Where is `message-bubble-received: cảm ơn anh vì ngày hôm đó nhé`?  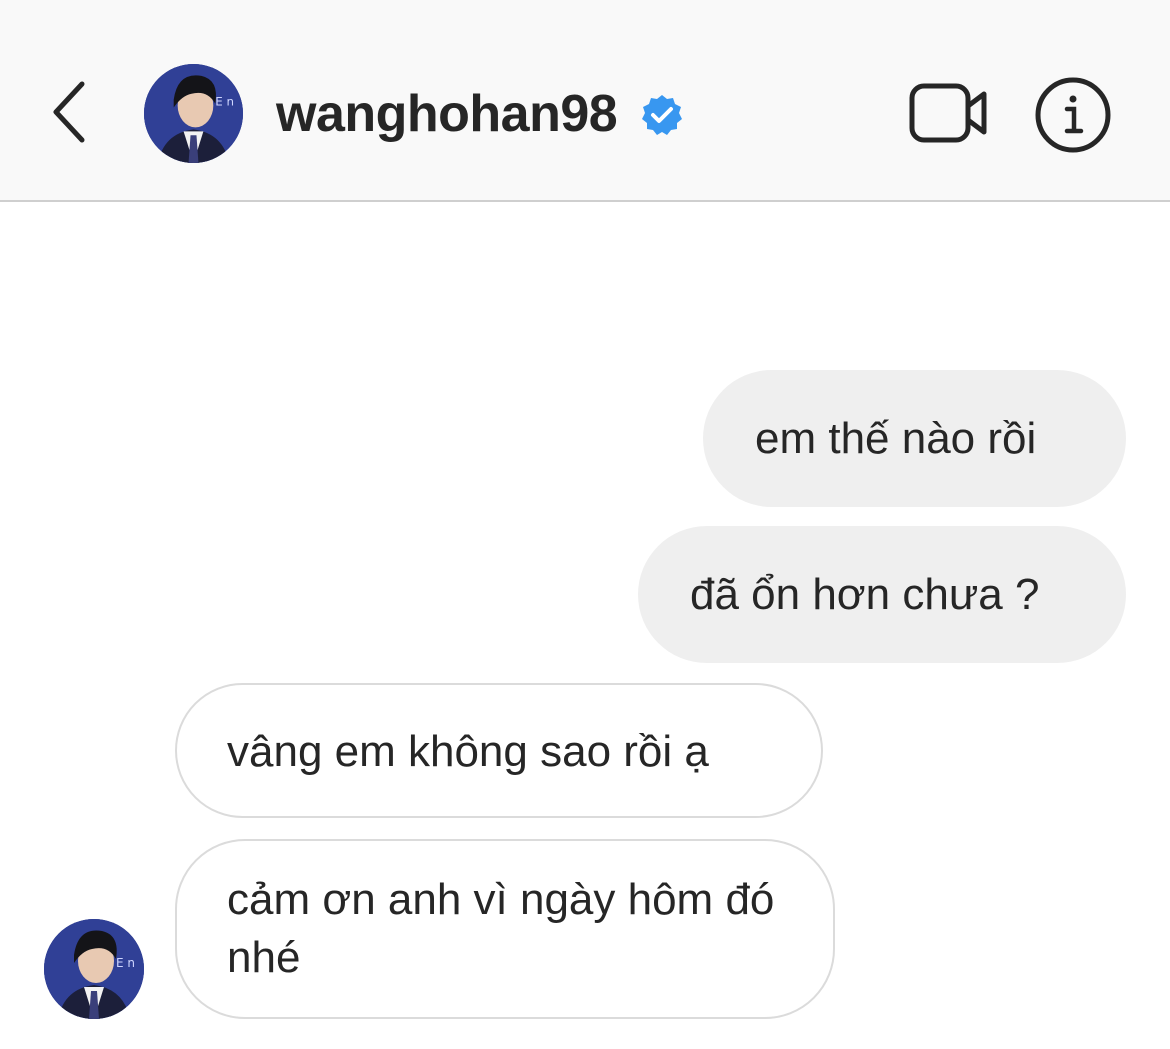
message-bubble-received: cảm ơn anh vì ngày hôm đó nhé is located at coordinates (505, 929).